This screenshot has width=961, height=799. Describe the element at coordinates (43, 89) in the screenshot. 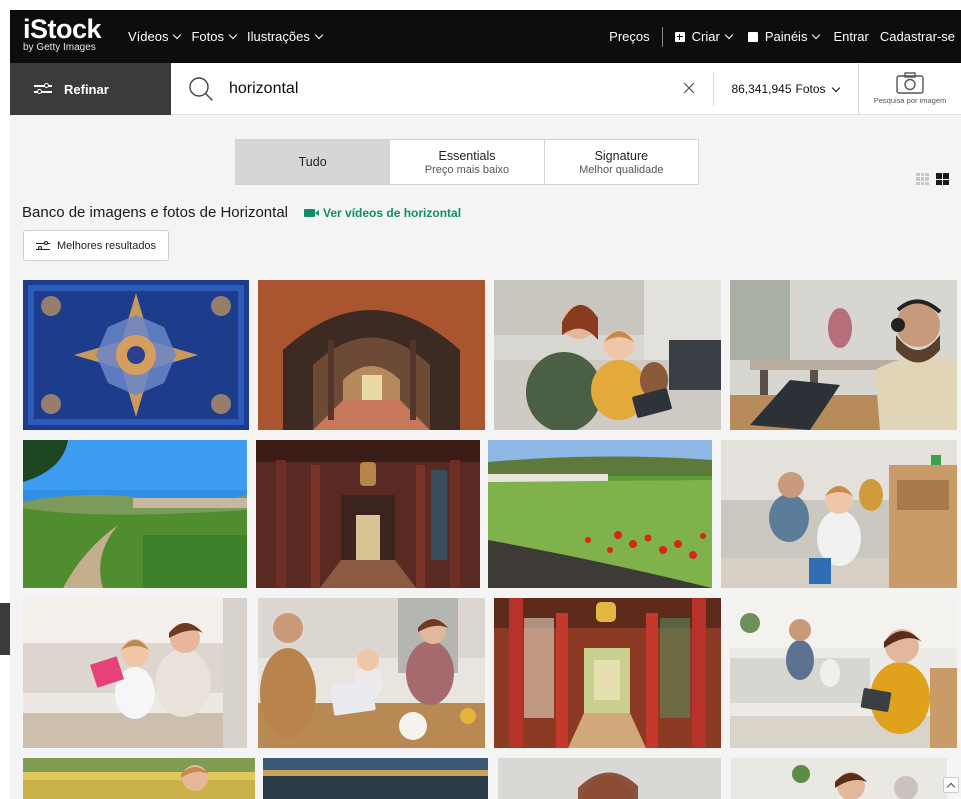

I see `filter-sliders-icon` at that location.